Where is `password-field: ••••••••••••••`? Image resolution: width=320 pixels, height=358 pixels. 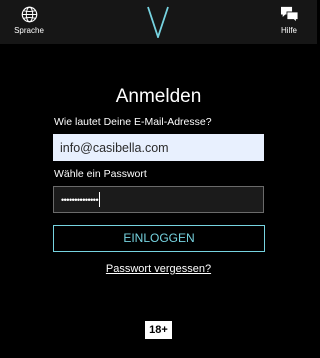 password-field: •••••••••••••• is located at coordinates (158, 199).